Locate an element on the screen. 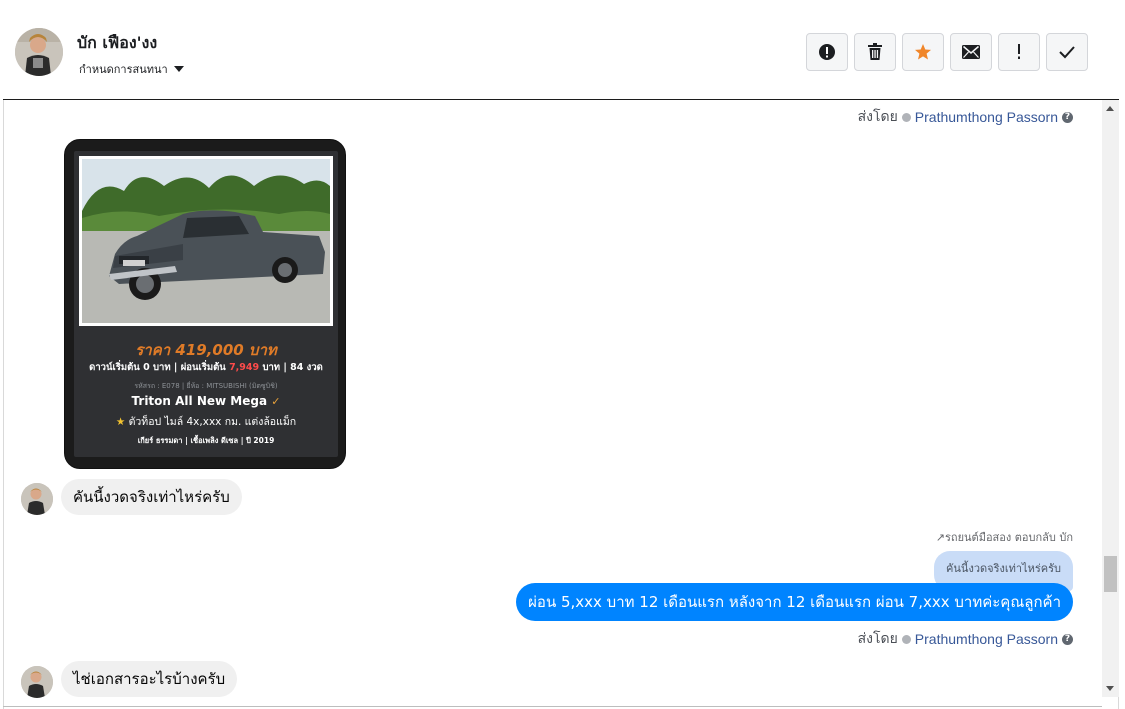 The image size is (1125, 709). finance-text-a: ดาวน์เริ่มต้น 0 บาท | ผ่อนเริ่มต้น is located at coordinates (157, 367).